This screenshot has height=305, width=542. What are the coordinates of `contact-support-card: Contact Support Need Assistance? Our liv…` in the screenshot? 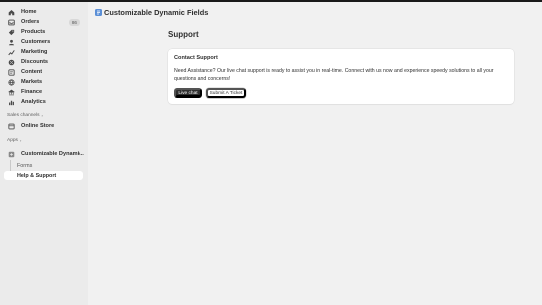 It's located at (341, 76).